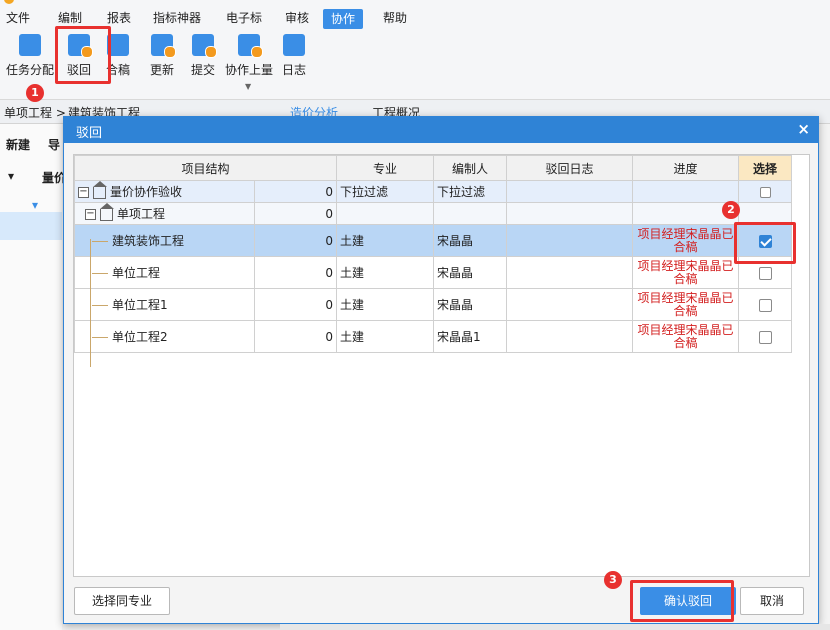  Describe the element at coordinates (441, 130) in the screenshot. I see `dialog-title-bar: 驳回 ×` at that location.